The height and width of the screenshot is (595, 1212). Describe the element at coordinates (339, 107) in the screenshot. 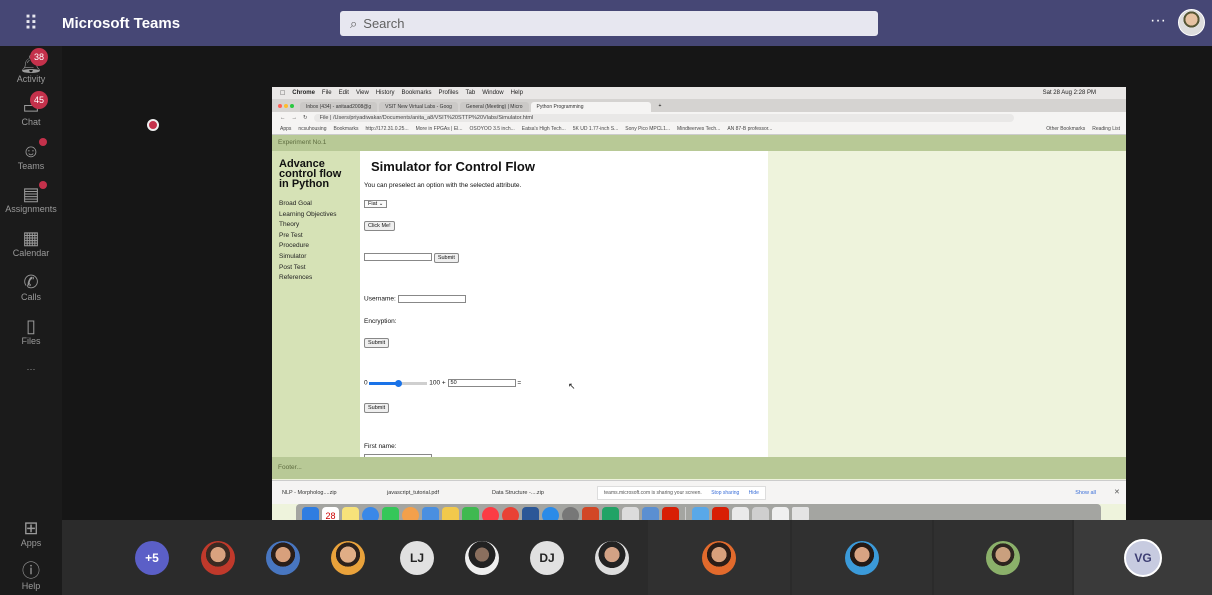

I see `browser-tab-inbox: Inbox (434) - anitaad2008@g` at that location.